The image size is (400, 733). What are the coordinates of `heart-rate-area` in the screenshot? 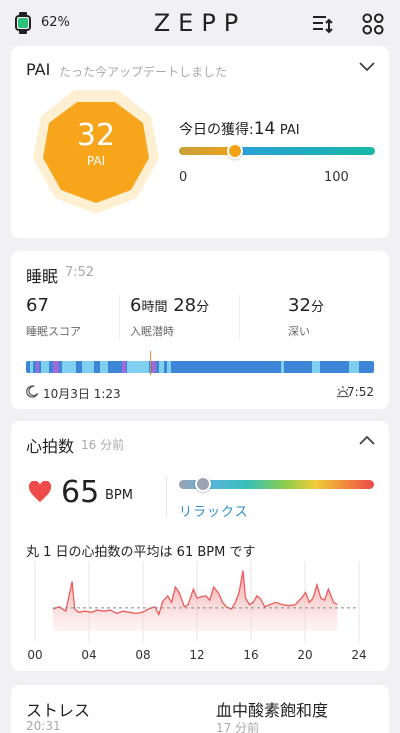 It's located at (195, 600).